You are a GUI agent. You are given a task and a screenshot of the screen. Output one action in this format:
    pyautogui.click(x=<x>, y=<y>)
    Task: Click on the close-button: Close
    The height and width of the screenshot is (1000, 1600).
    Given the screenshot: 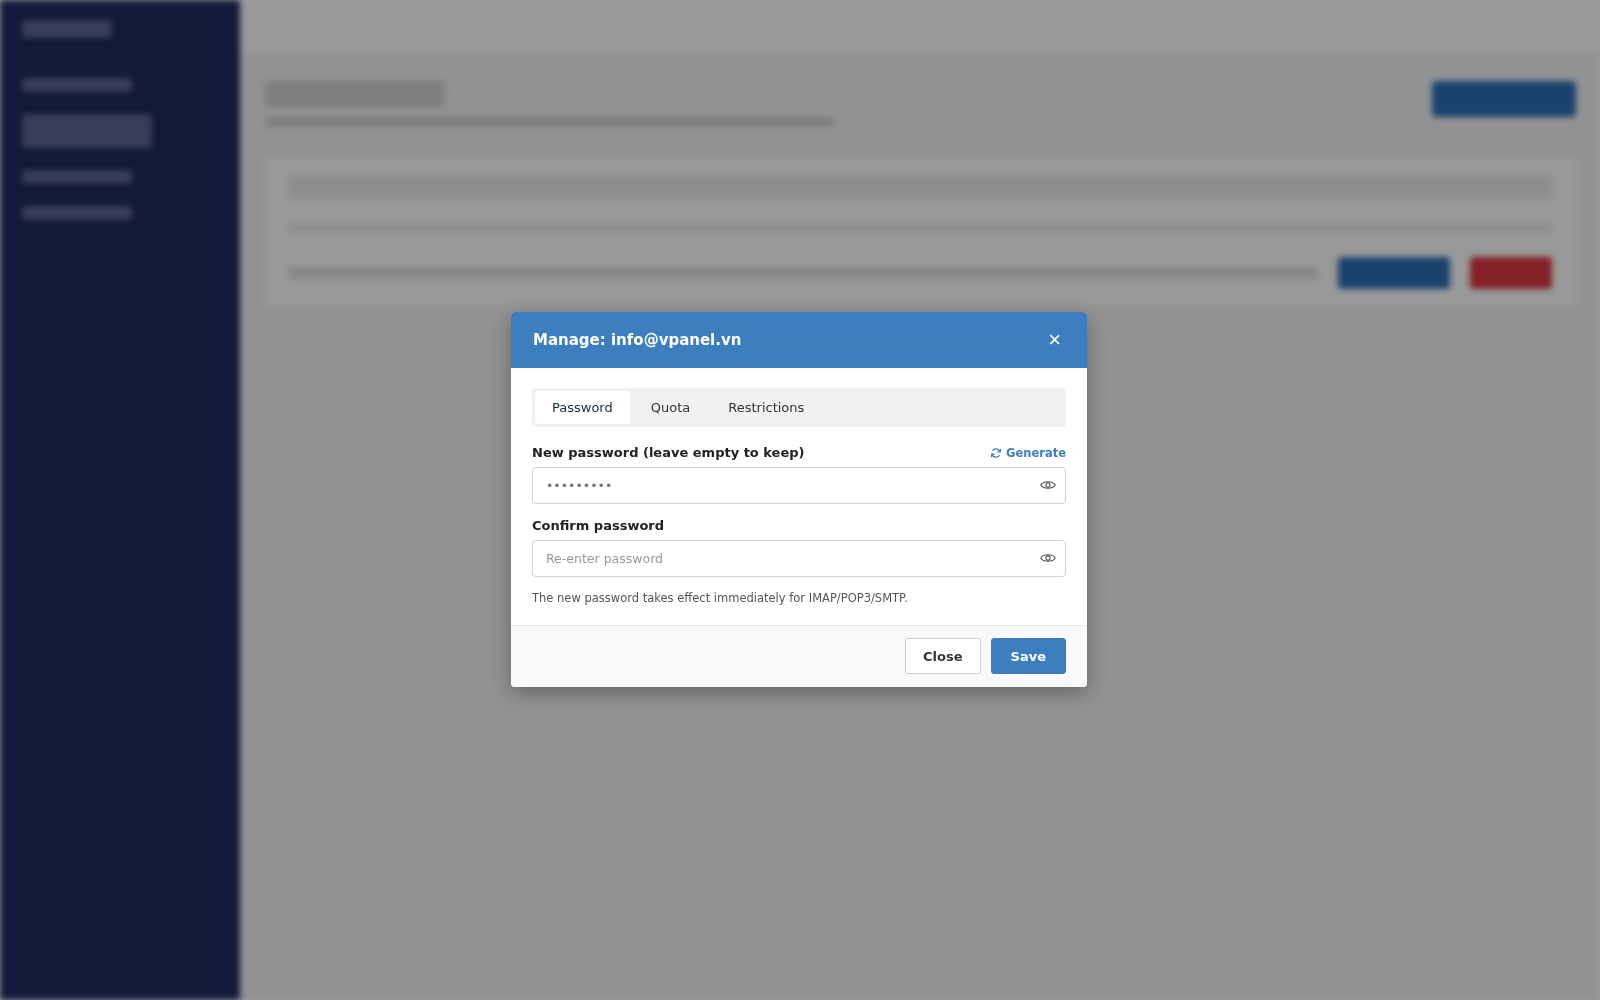 What is the action you would take?
    pyautogui.click(x=943, y=656)
    